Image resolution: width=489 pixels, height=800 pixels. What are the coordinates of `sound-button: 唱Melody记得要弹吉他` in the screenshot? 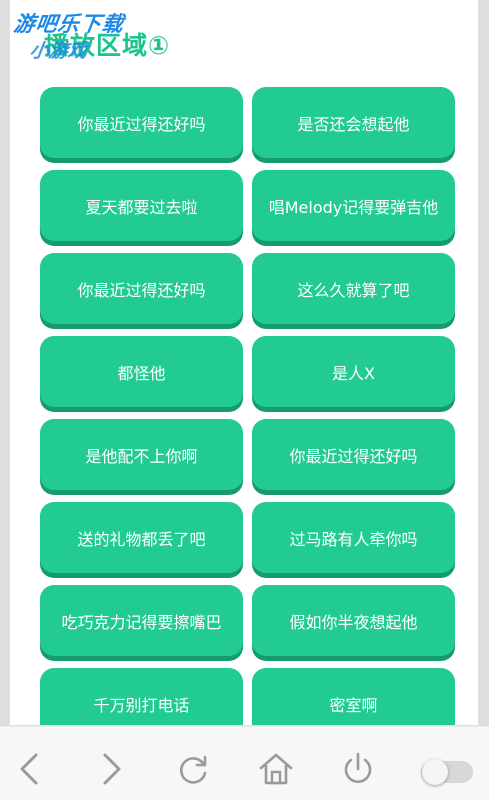 It's located at (353, 205).